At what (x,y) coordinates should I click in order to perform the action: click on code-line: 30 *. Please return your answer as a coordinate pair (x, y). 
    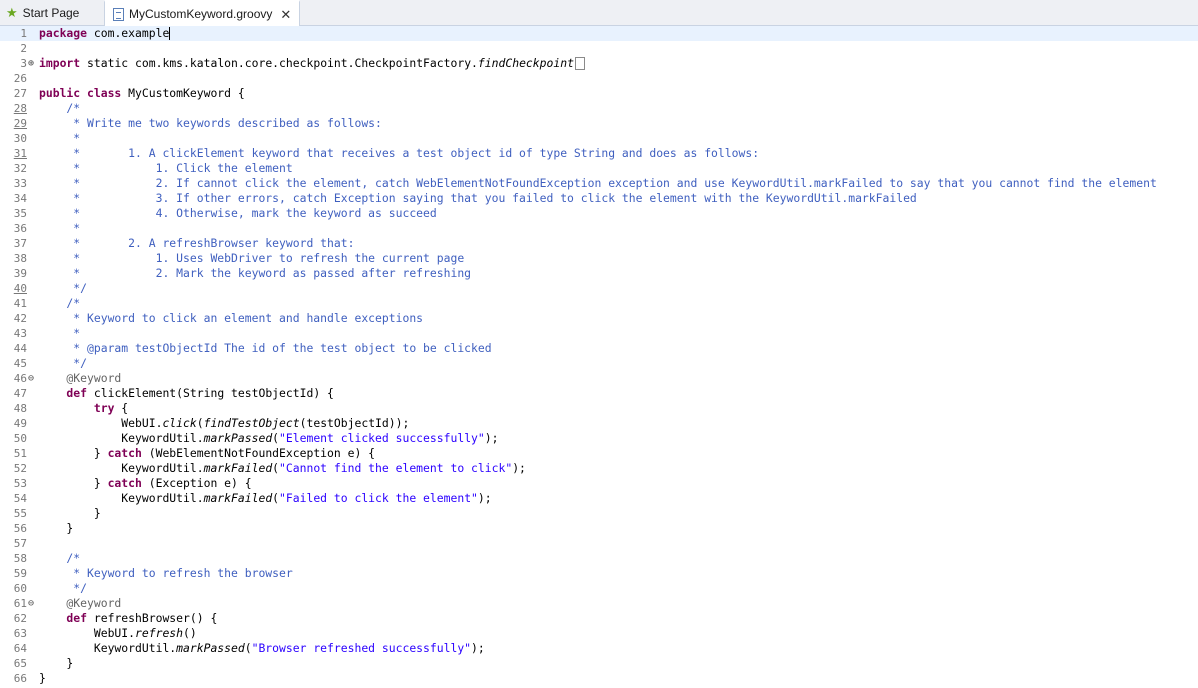
    Looking at the image, I should click on (599, 138).